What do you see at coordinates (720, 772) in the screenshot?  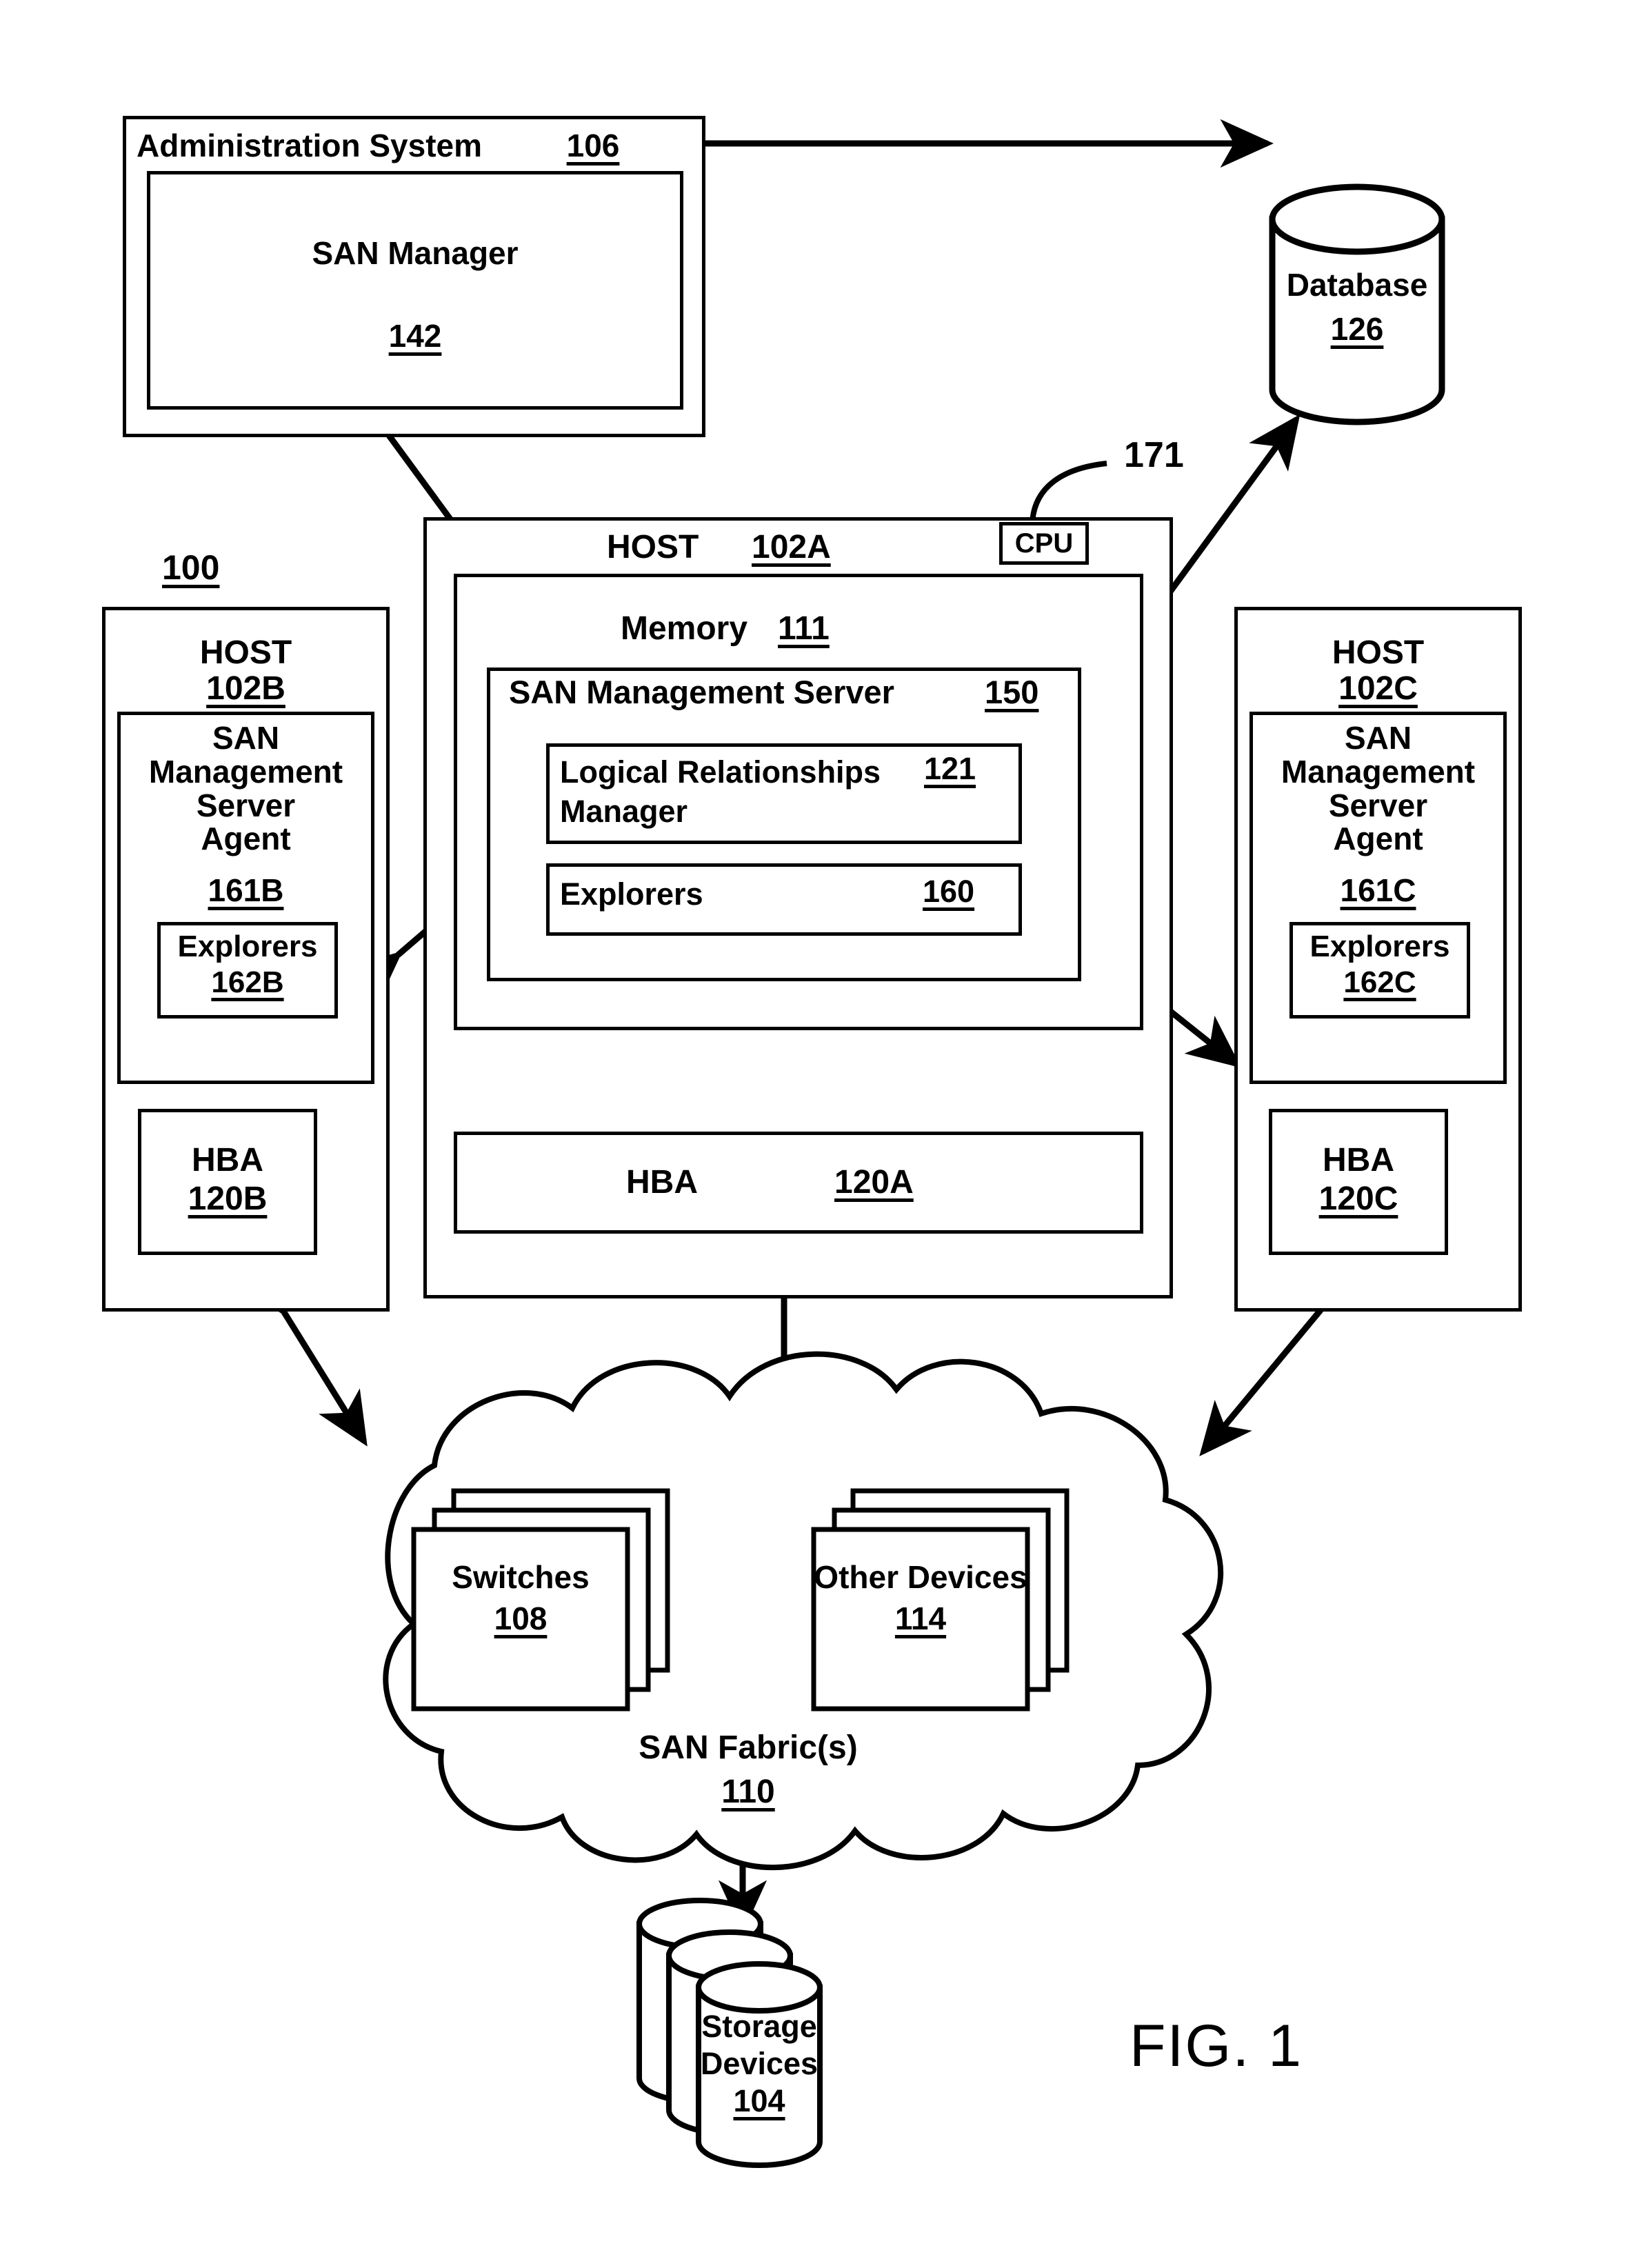 I see `logical-relationships-manager-line1: Logical Relationships` at bounding box center [720, 772].